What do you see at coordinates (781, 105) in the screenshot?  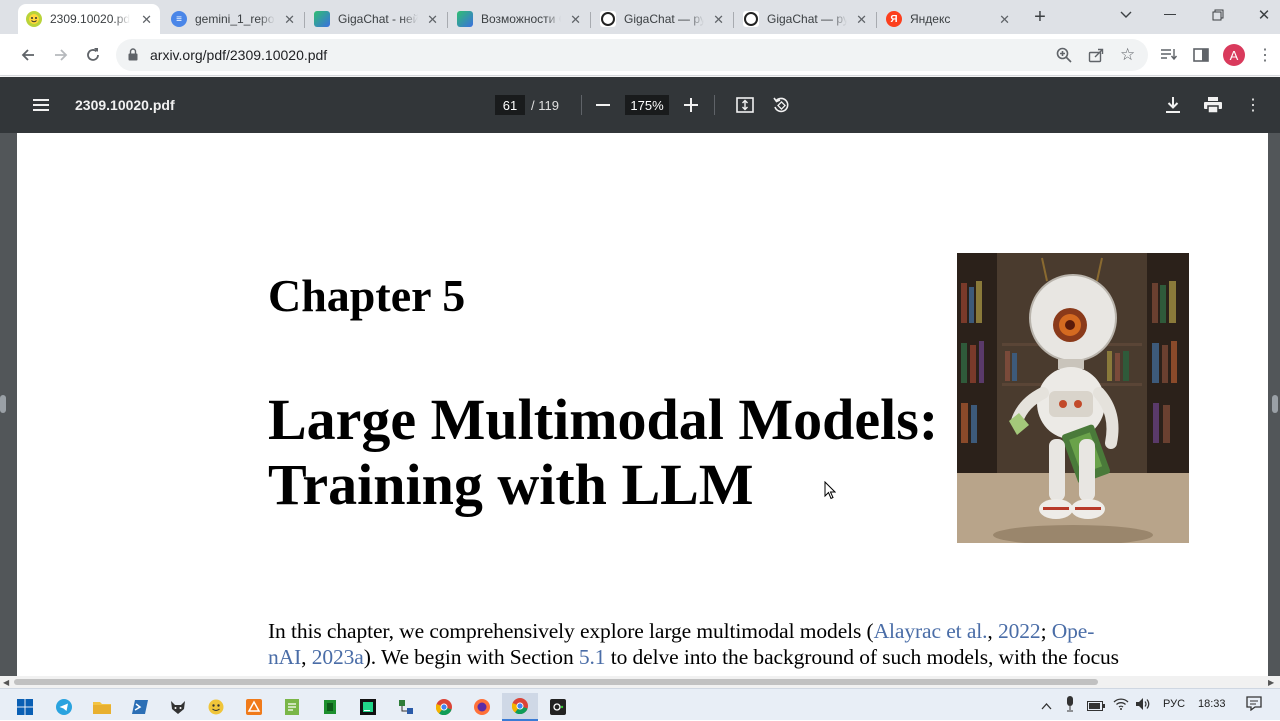 I see `rotate-icon` at bounding box center [781, 105].